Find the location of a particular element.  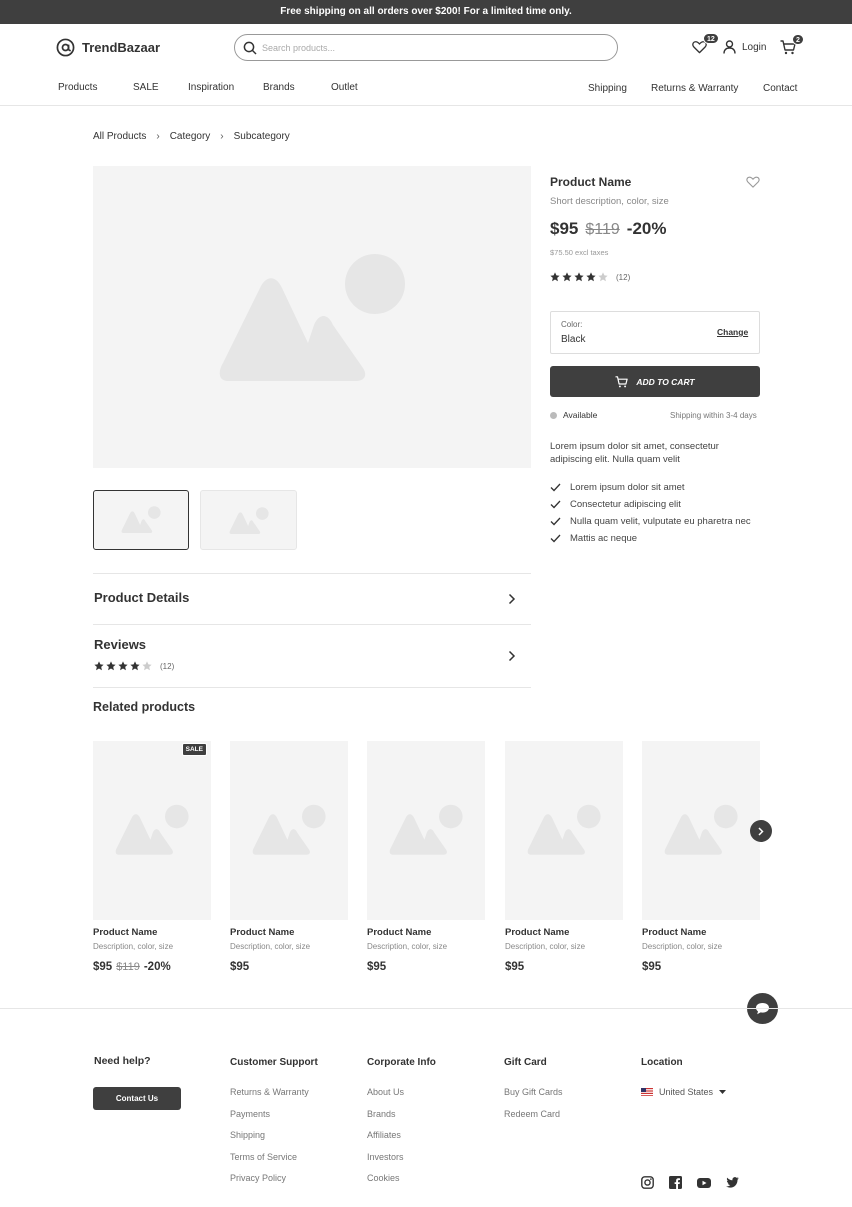

nav-returns-warranty: Returns & Warranty is located at coordinates (694, 88).